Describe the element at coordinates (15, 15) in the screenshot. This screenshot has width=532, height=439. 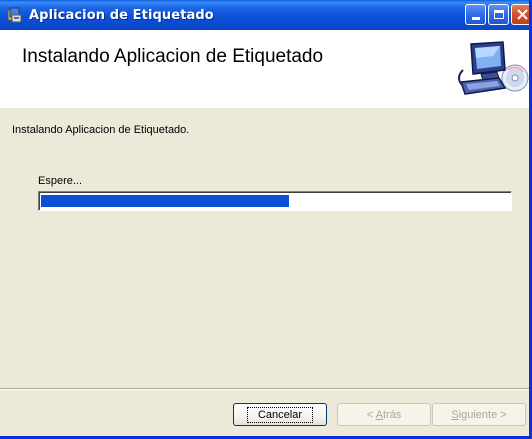
I see `installer-icon` at that location.